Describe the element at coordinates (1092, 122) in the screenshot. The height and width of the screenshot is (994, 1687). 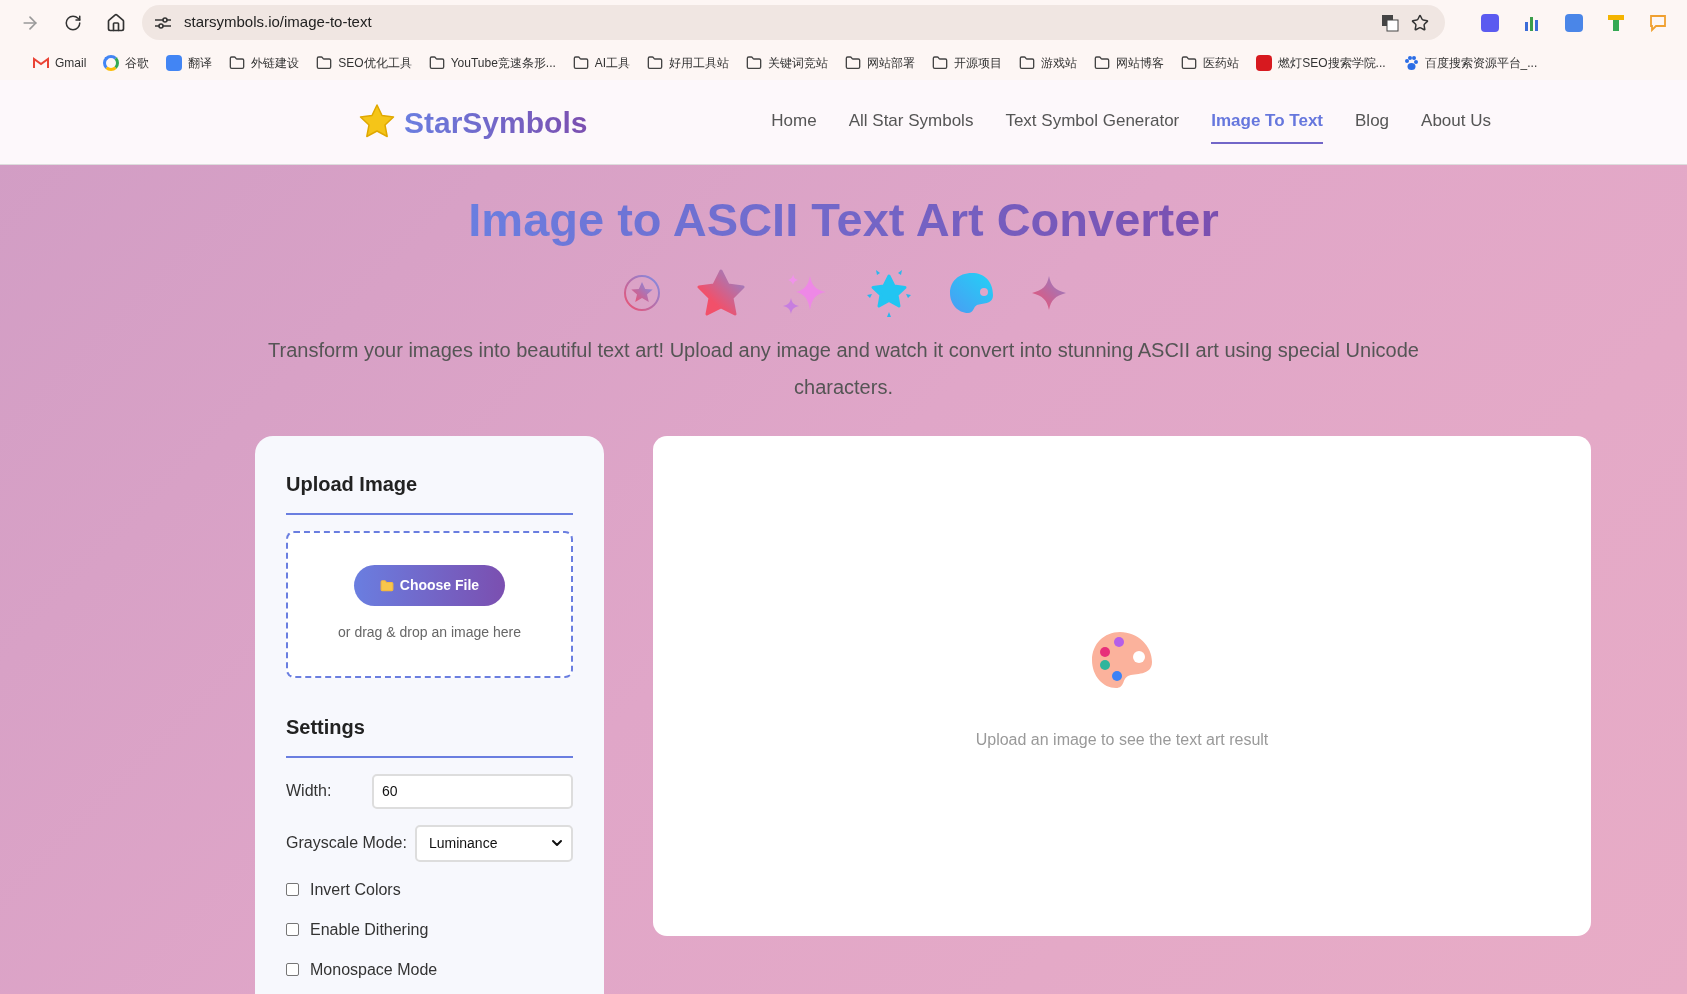
I see `nav-link: Text Symbol Generator` at that location.